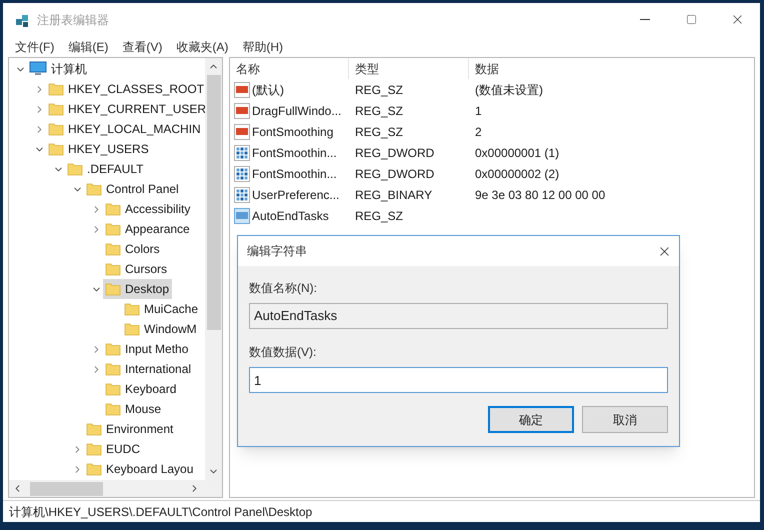 This screenshot has height=530, width=764. I want to click on tree-item: Environment, so click(130, 429).